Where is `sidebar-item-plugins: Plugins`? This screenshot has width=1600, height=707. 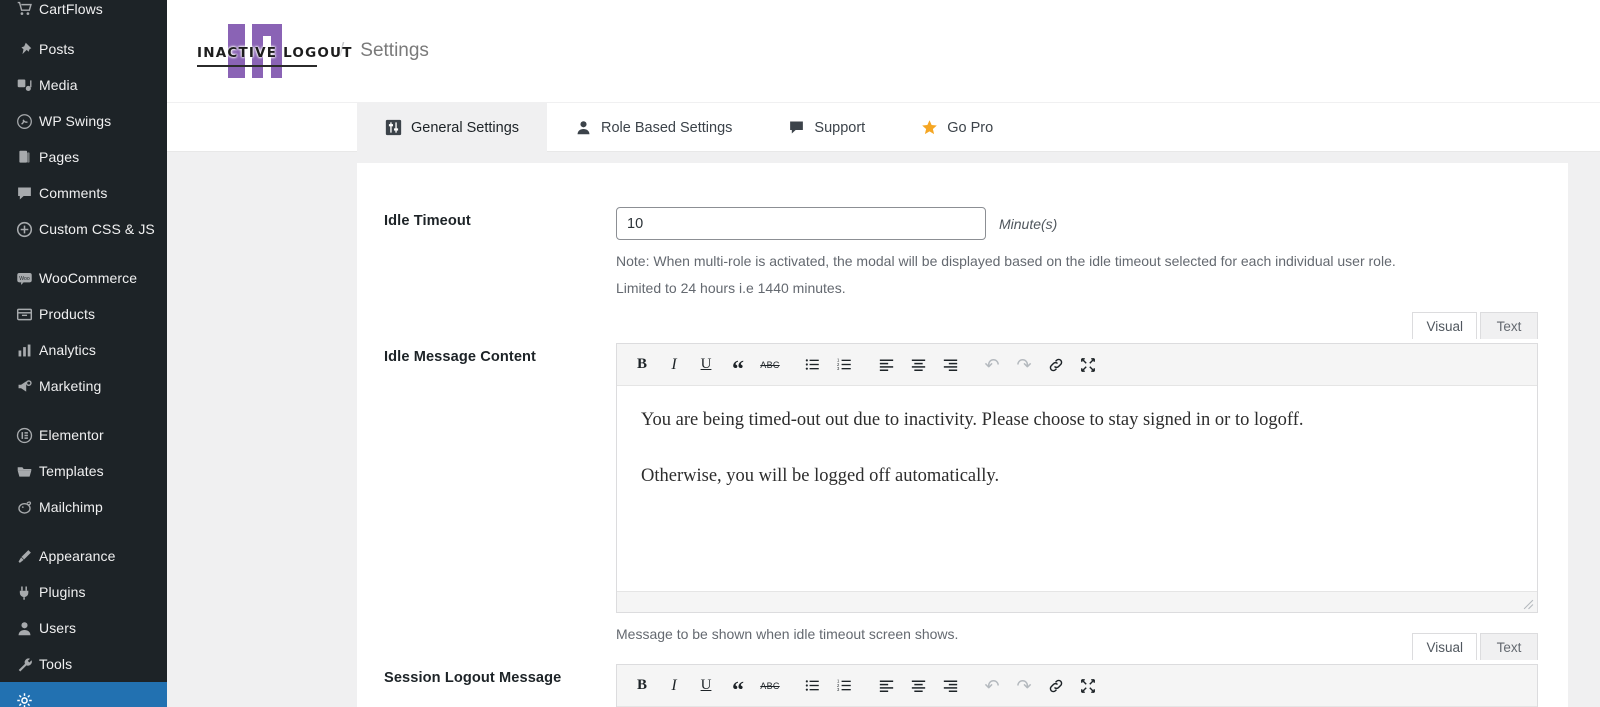 sidebar-item-plugins: Plugins is located at coordinates (83, 592).